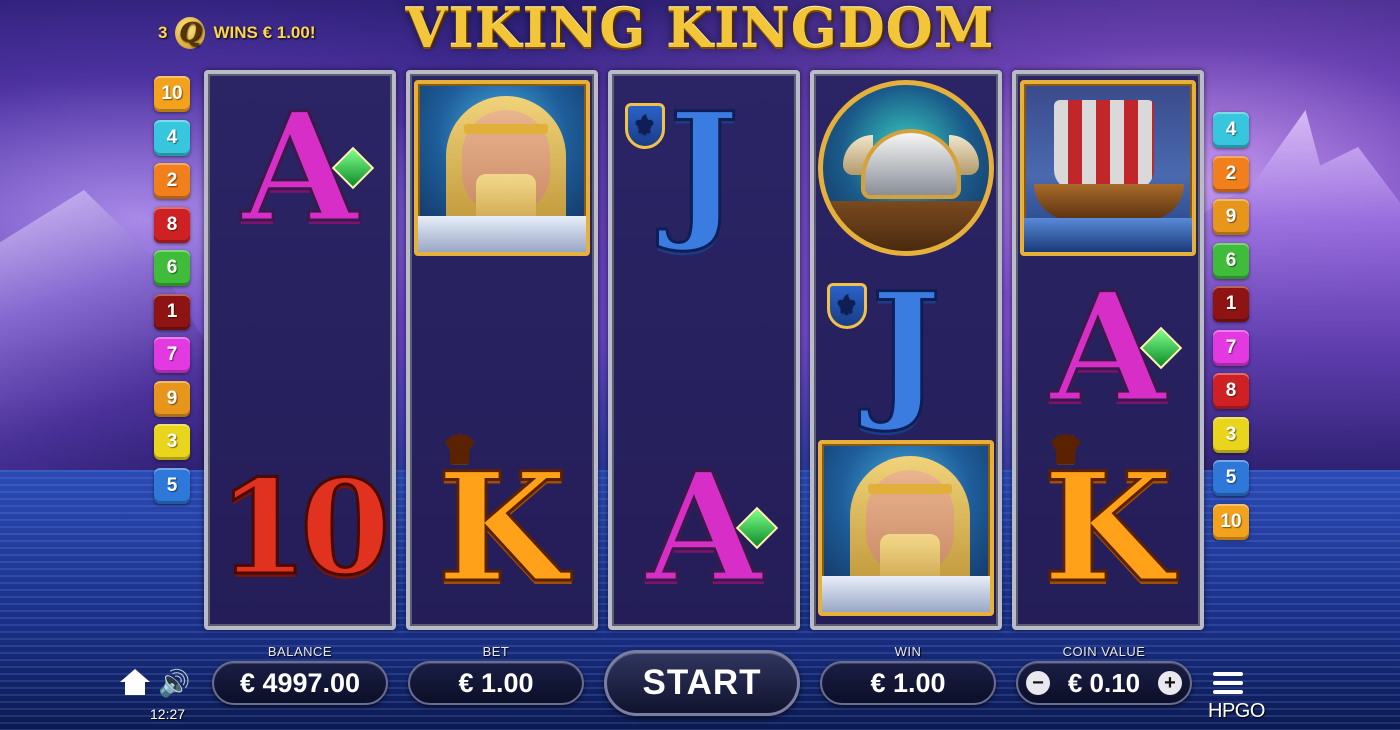 The image size is (1400, 730). Describe the element at coordinates (168, 714) in the screenshot. I see `clock: 12:27` at that location.